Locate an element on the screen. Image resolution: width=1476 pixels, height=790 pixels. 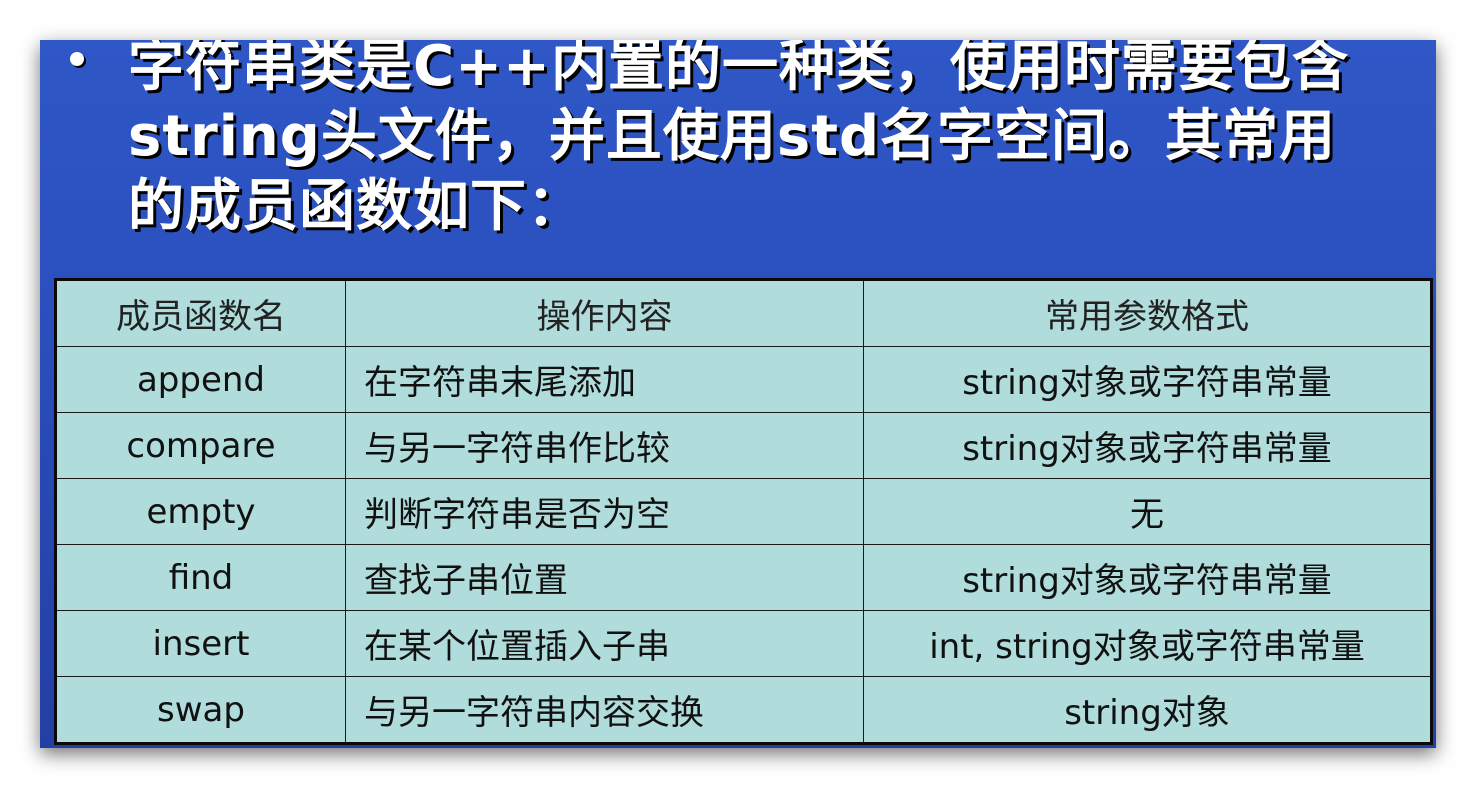
parameter-format-cell: int, string对象或字符串常量 is located at coordinates (1147, 643).